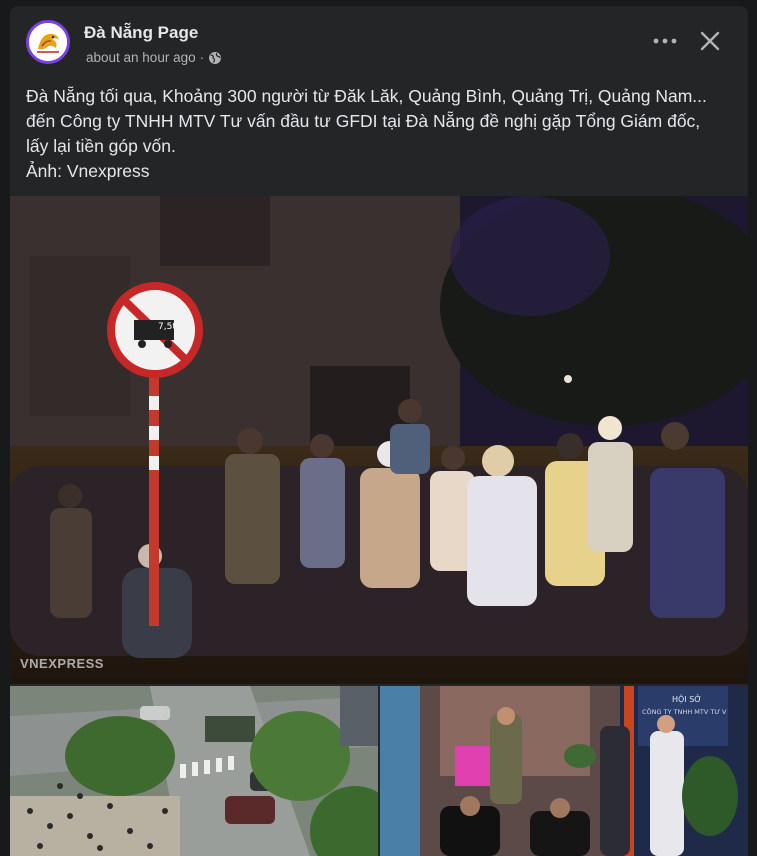 Image resolution: width=757 pixels, height=856 pixels. What do you see at coordinates (215, 57) in the screenshot?
I see `globe-icon` at bounding box center [215, 57].